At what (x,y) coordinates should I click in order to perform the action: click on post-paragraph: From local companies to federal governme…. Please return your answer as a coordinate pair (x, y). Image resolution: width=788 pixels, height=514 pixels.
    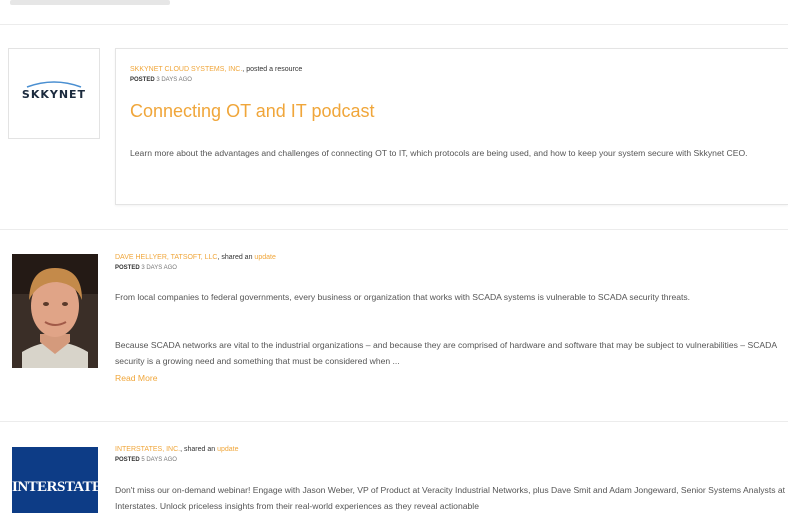
    Looking at the image, I should click on (403, 297).